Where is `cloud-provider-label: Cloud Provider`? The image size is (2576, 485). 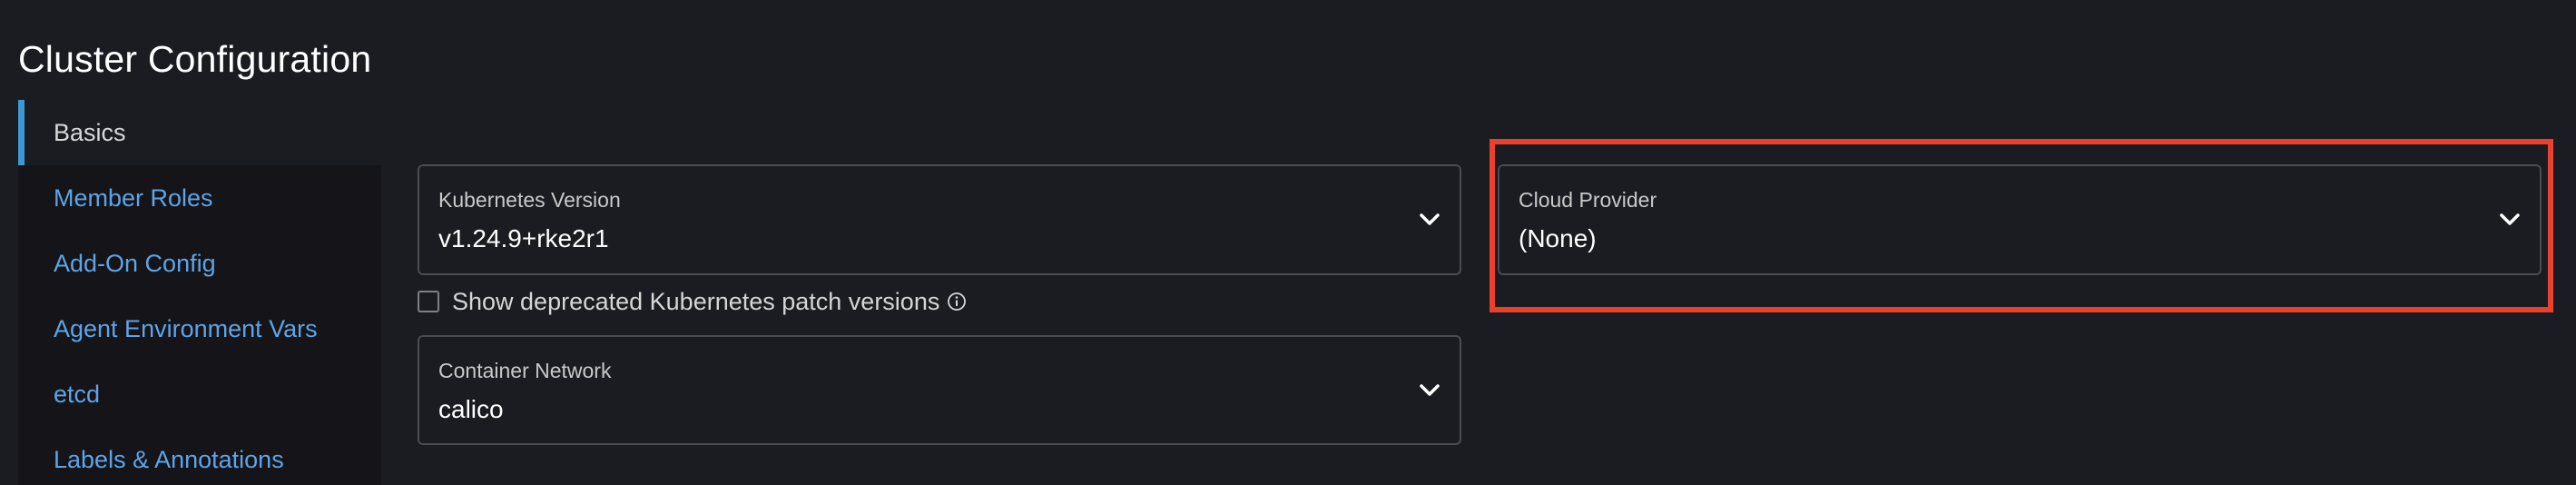 cloud-provider-label: Cloud Provider is located at coordinates (1588, 200).